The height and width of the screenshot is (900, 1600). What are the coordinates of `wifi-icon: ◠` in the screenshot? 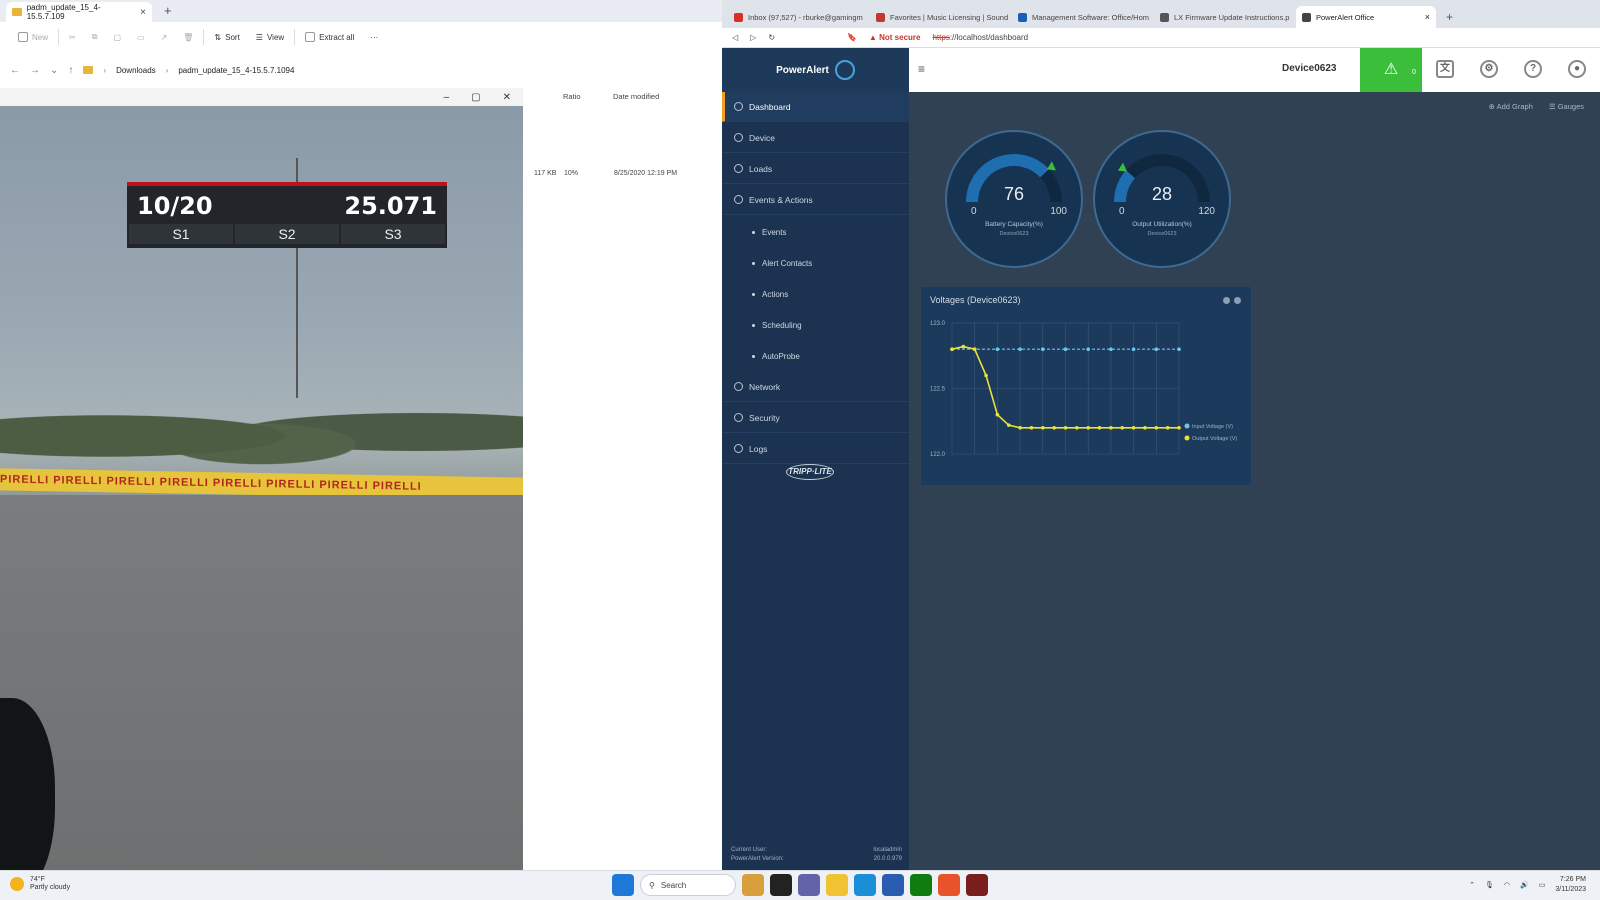 It's located at (1507, 885).